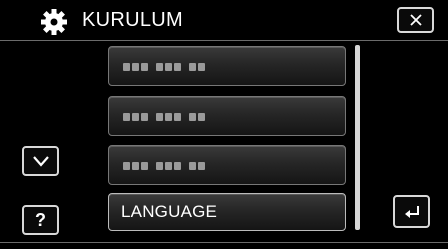 Image resolution: width=448 pixels, height=249 pixels. Describe the element at coordinates (227, 212) in the screenshot. I see `menu-item-language: LANGUAGE` at that location.